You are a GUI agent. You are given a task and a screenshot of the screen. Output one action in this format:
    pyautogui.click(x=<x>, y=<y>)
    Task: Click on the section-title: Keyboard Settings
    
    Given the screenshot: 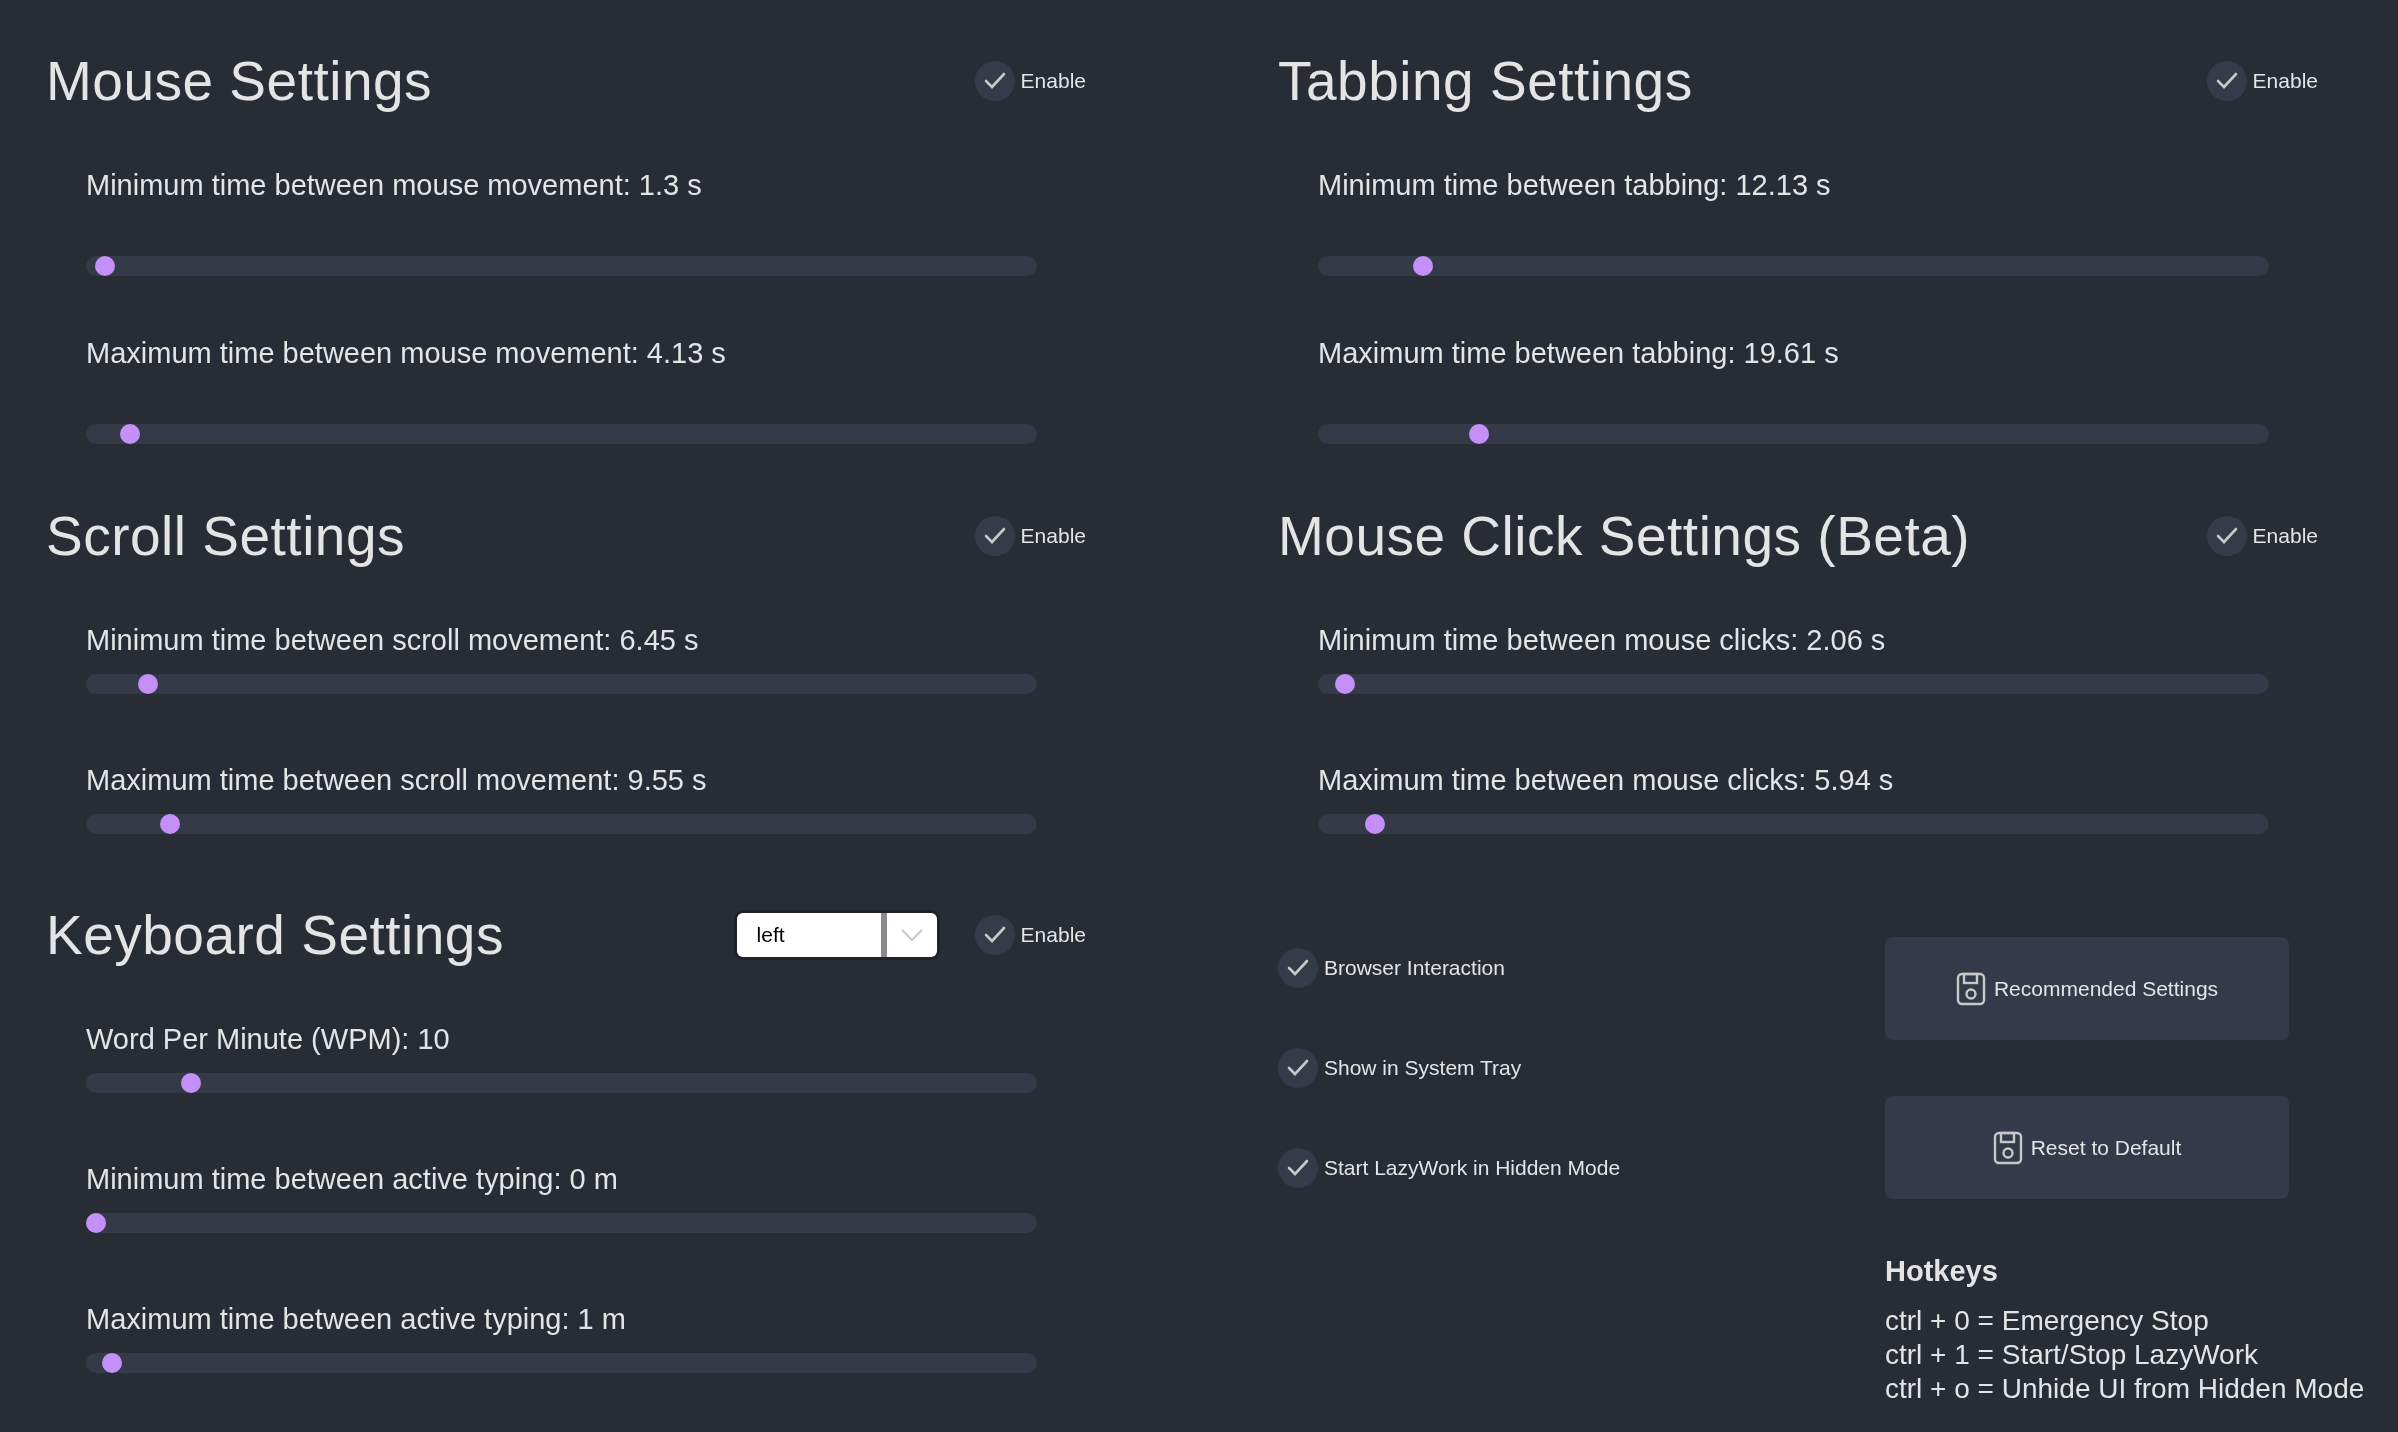 What is the action you would take?
    pyautogui.click(x=275, y=935)
    